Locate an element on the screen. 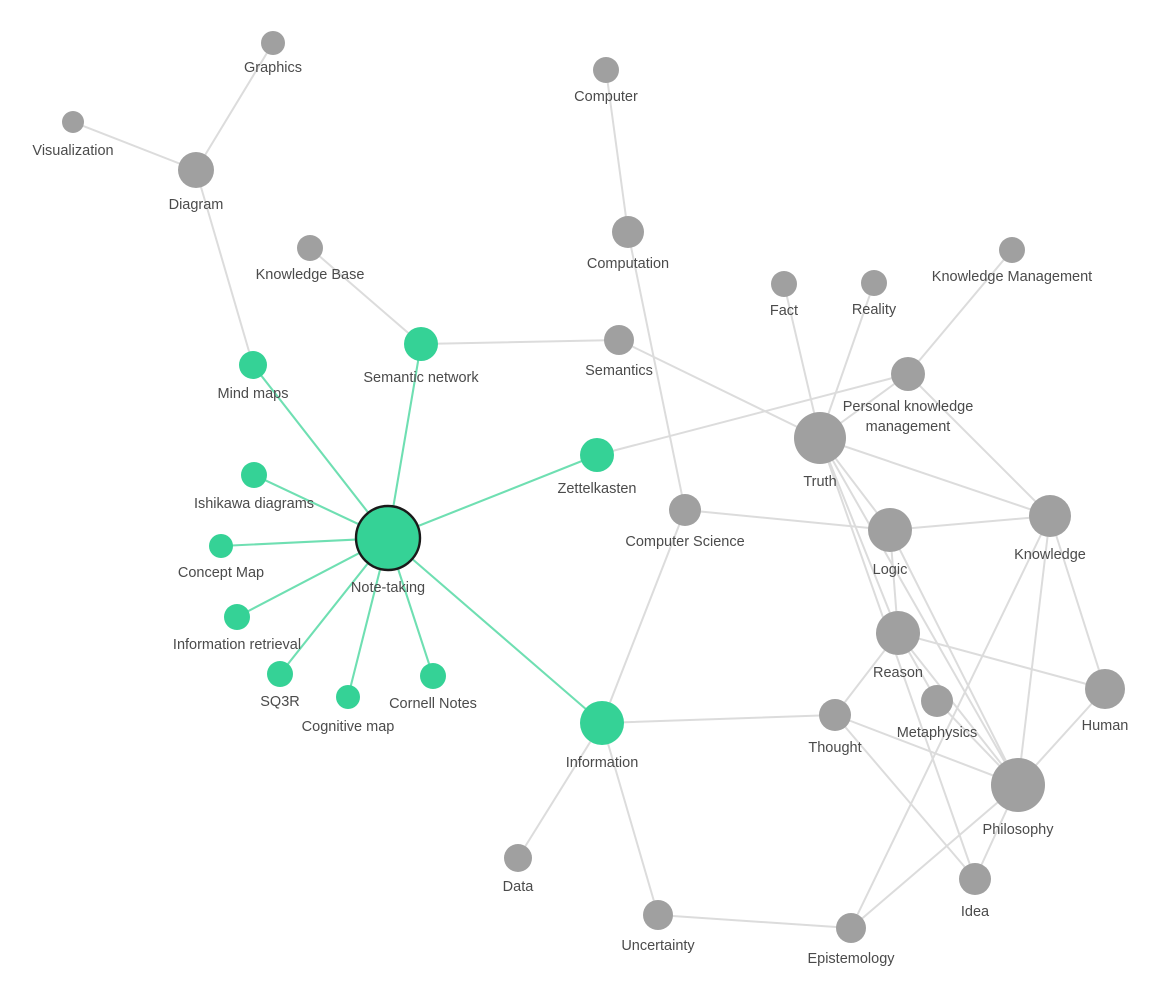  graph-node-label-visualization: Visualization is located at coordinates (72, 151).